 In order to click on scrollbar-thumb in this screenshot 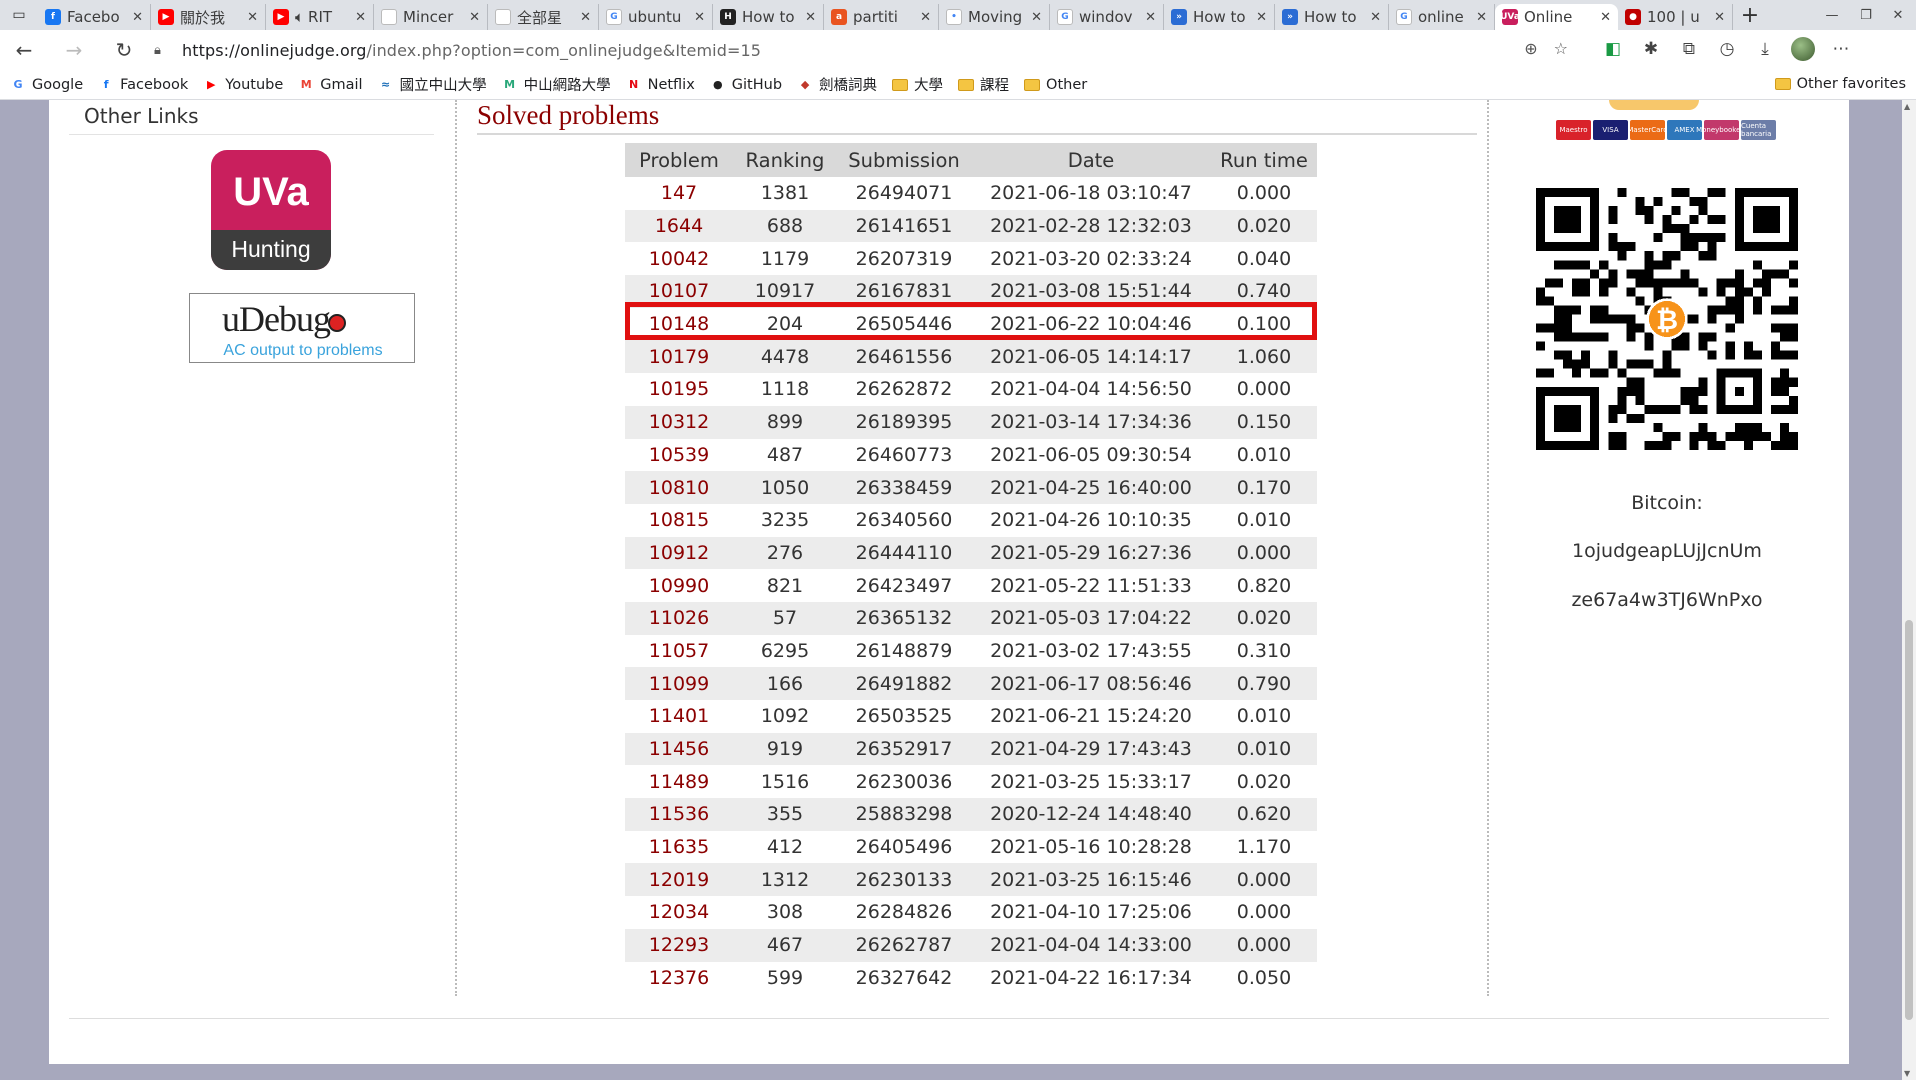, I will do `click(1909, 820)`.